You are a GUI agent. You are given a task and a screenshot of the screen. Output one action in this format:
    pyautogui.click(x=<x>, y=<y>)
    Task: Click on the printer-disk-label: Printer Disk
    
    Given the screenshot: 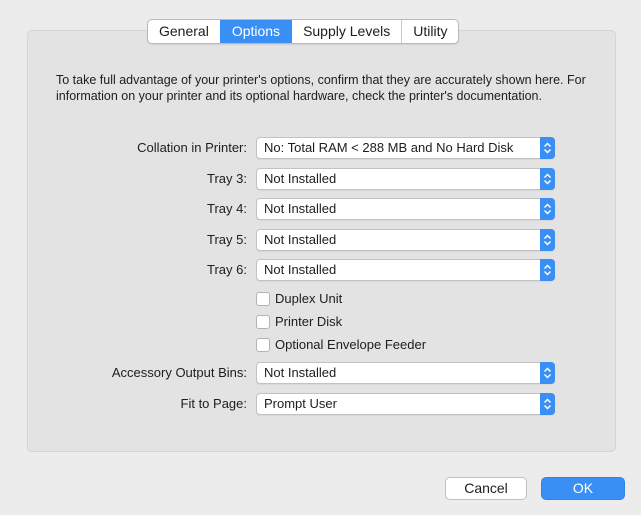 What is the action you would take?
    pyautogui.click(x=309, y=321)
    